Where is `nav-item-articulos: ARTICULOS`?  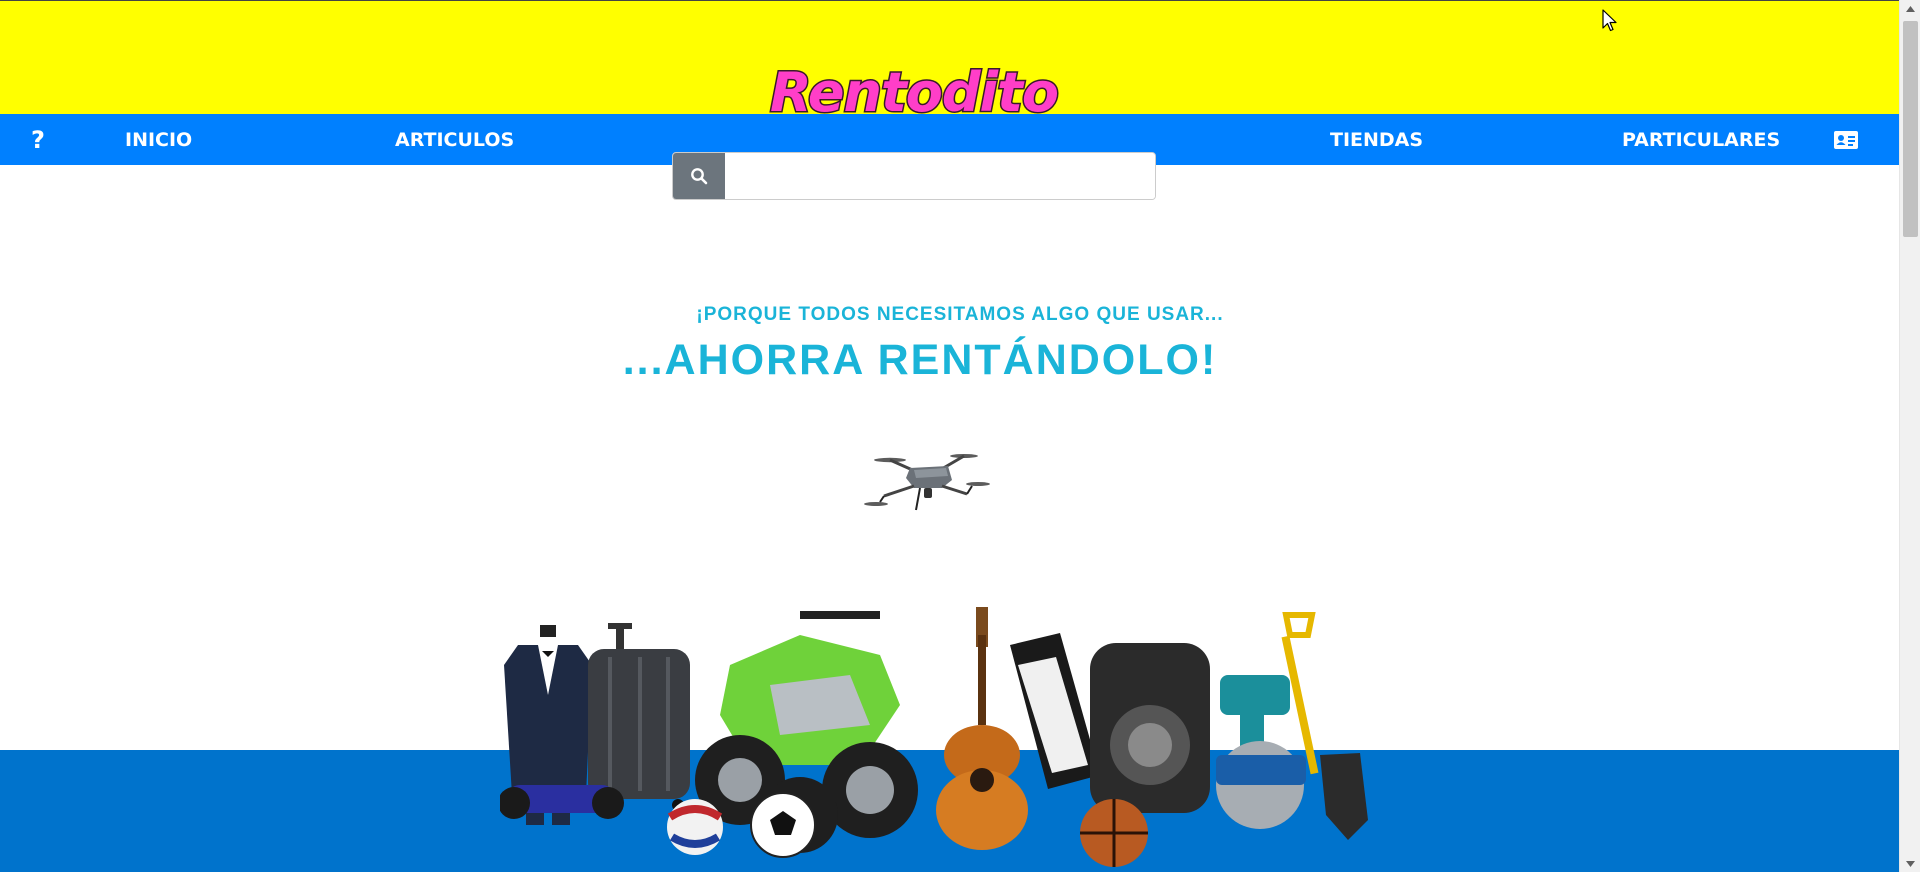 nav-item-articulos: ARTICULOS is located at coordinates (454, 139).